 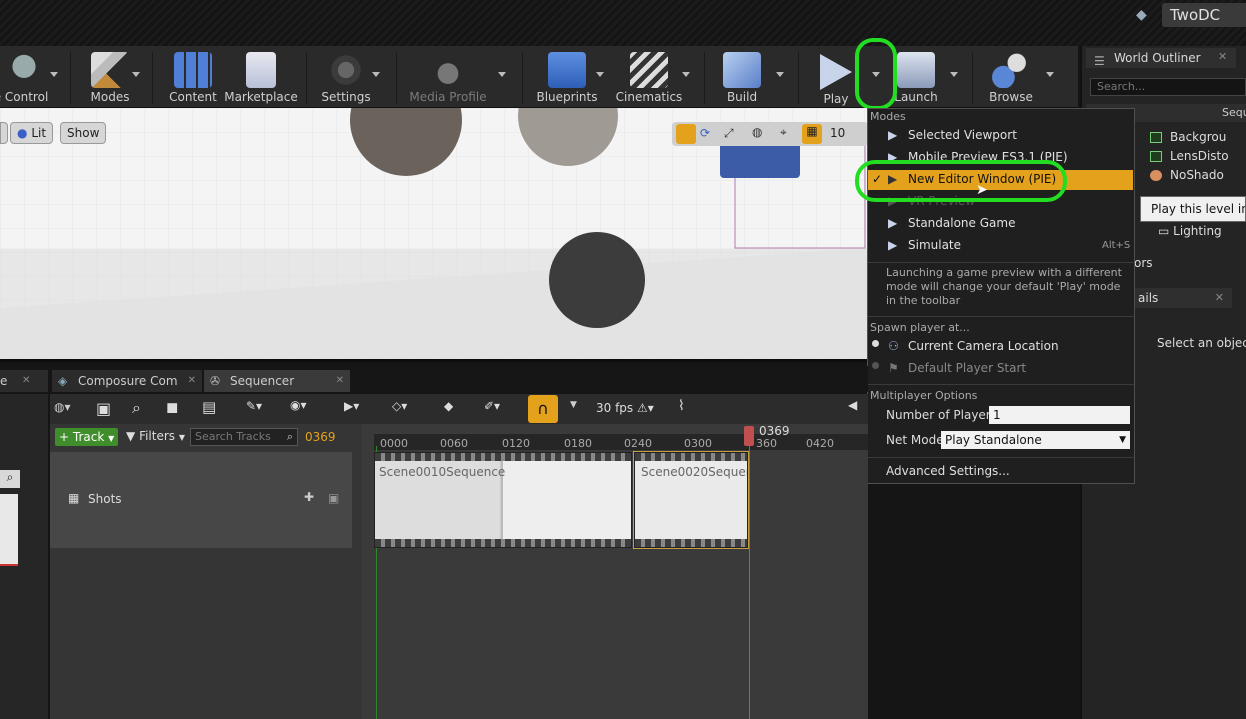 I want to click on view-mode-button: ● Lit, so click(x=32, y=133).